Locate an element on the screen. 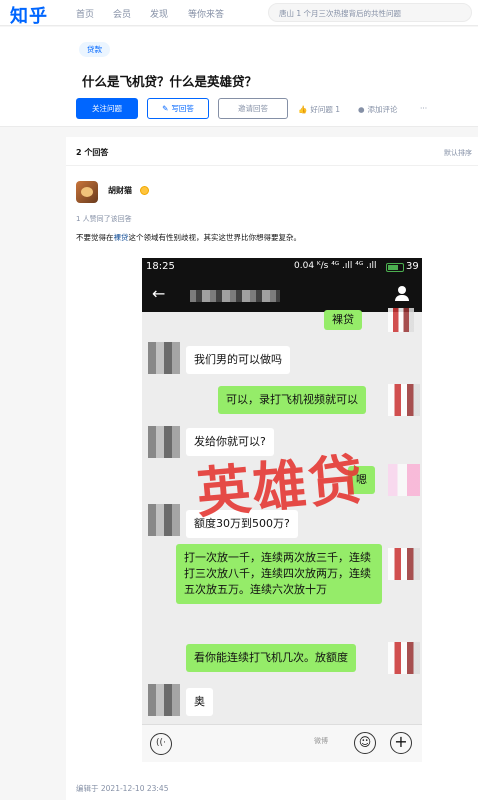  status-network: 0.04 ᴷ/s ⁴ᴳ .ıll ⁴ᴳ .ıll is located at coordinates (335, 266).